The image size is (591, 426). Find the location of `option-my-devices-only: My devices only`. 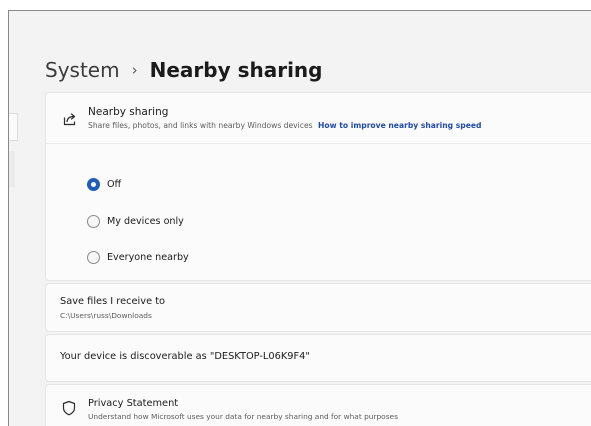

option-my-devices-only: My devices only is located at coordinates (135, 221).